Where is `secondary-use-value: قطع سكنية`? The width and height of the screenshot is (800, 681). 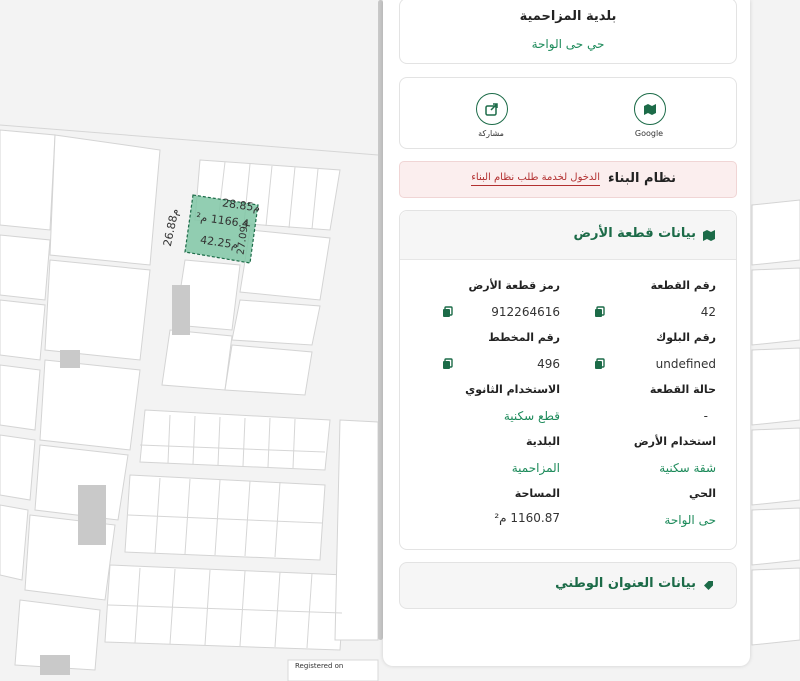
secondary-use-value: قطع سكنية is located at coordinates (531, 416).